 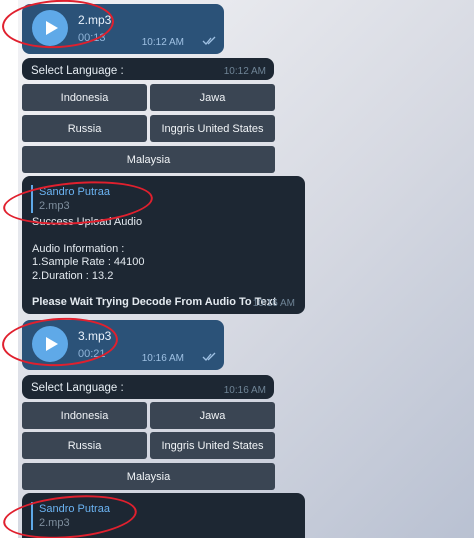 What do you see at coordinates (9, 269) in the screenshot?
I see `window-left-edge` at bounding box center [9, 269].